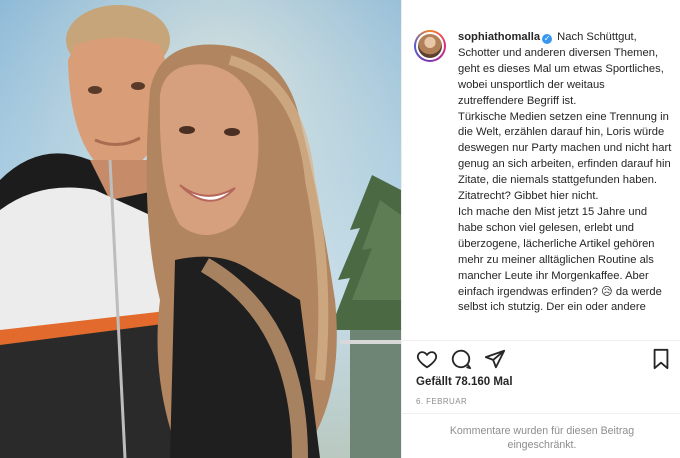 This screenshot has height=458, width=680. Describe the element at coordinates (441, 401) in the screenshot. I see `post-date: 6. FEBRUAR` at that location.